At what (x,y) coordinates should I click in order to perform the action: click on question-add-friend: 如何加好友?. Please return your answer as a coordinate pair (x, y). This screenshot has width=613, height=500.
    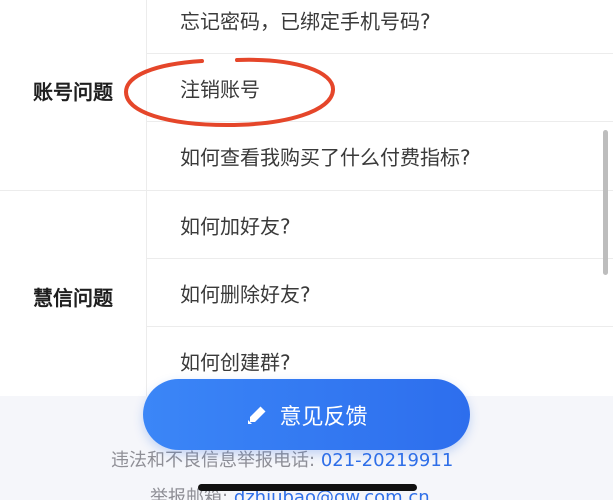
    Looking at the image, I should click on (380, 225).